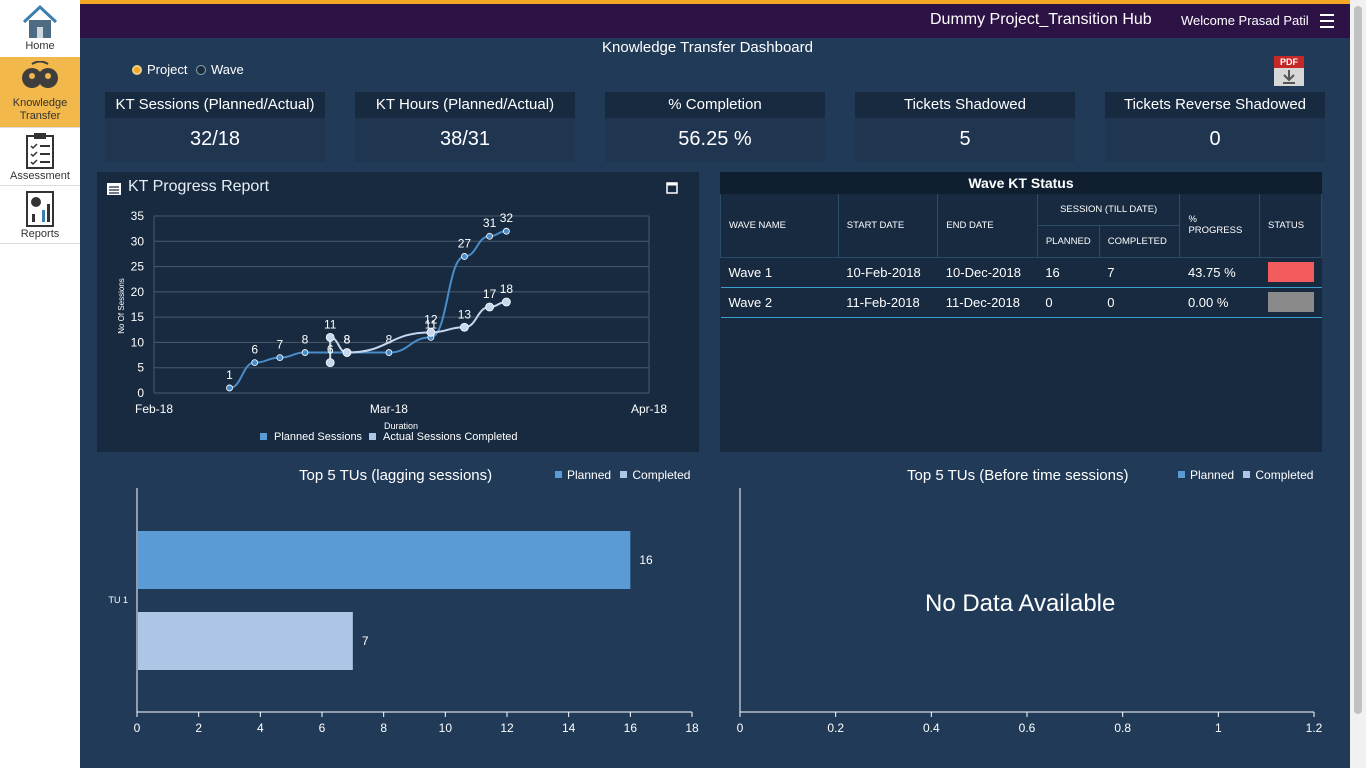 The height and width of the screenshot is (768, 1366). Describe the element at coordinates (1358, 360) in the screenshot. I see `scrollbar-thumb` at that location.